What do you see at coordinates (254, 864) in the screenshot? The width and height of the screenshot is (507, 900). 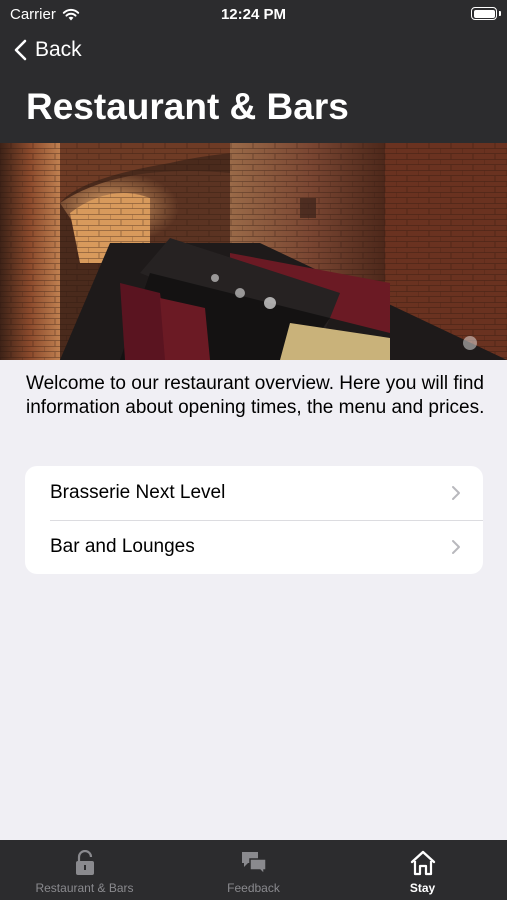 I see `chat-bubbles-icon` at bounding box center [254, 864].